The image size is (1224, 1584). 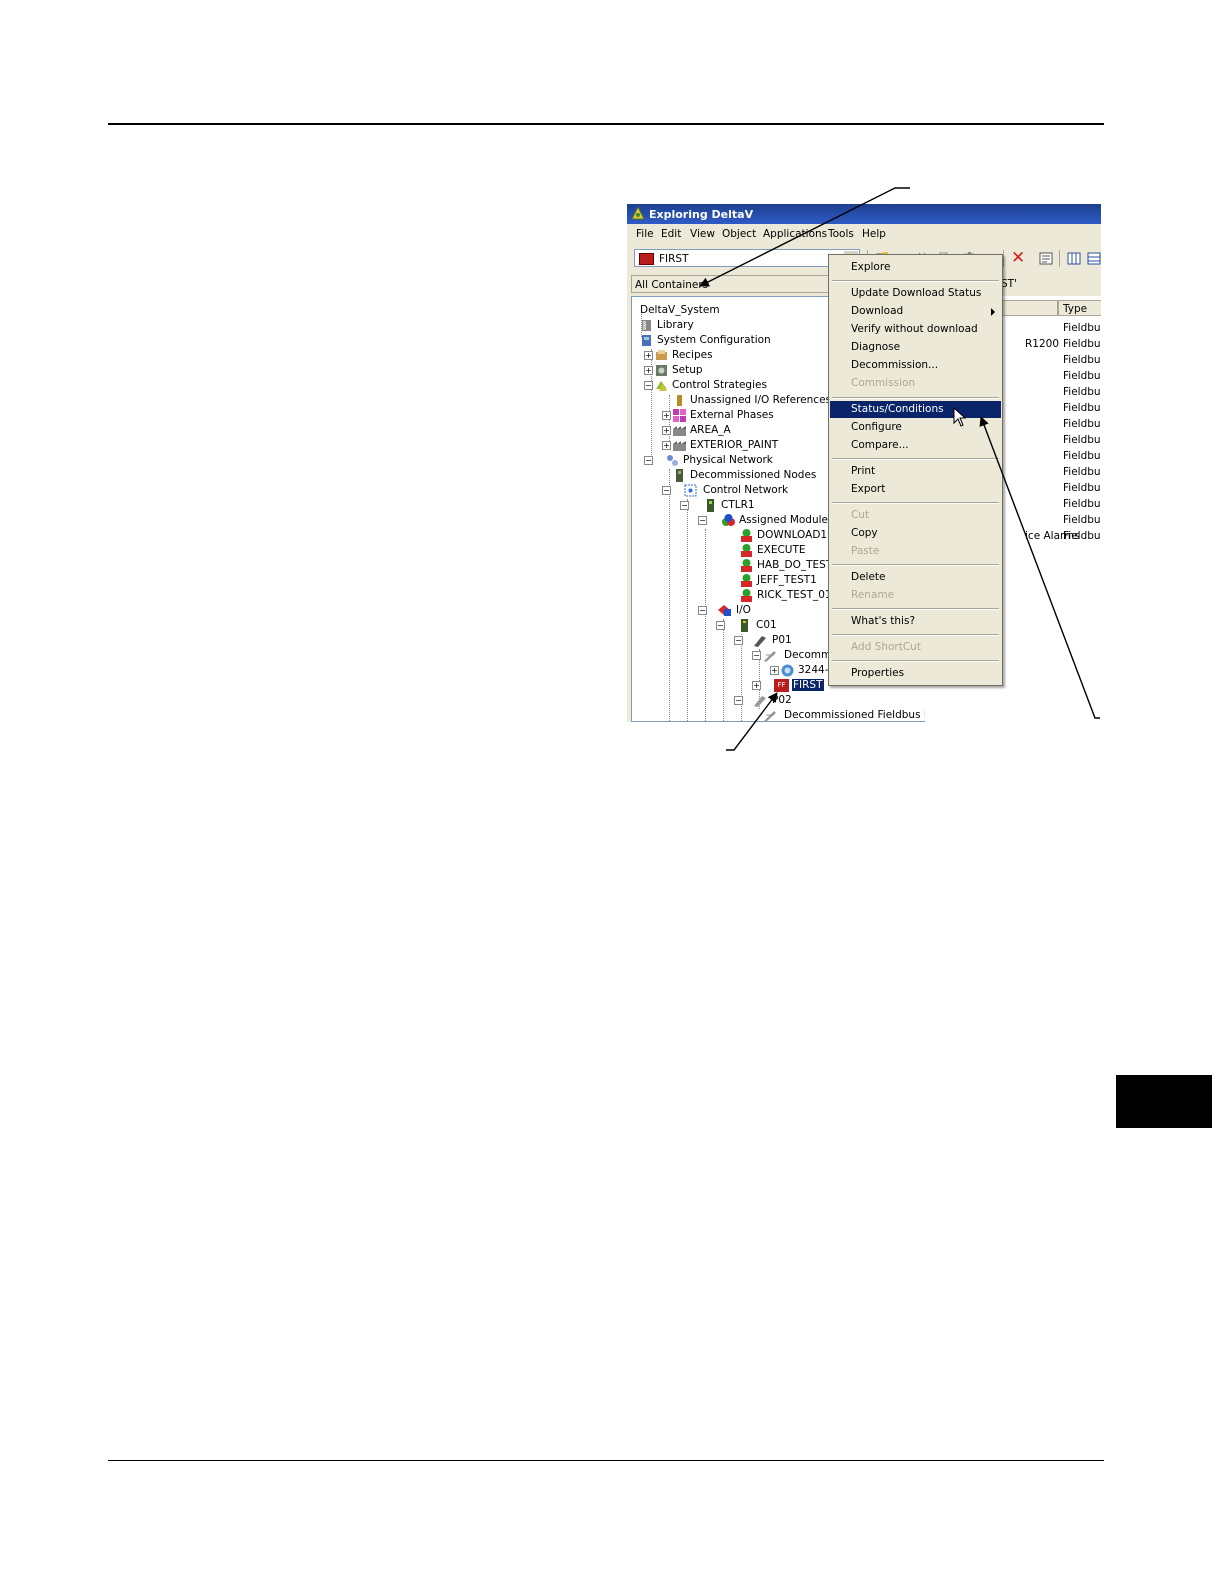 What do you see at coordinates (702, 234) in the screenshot?
I see `menu-view: View` at bounding box center [702, 234].